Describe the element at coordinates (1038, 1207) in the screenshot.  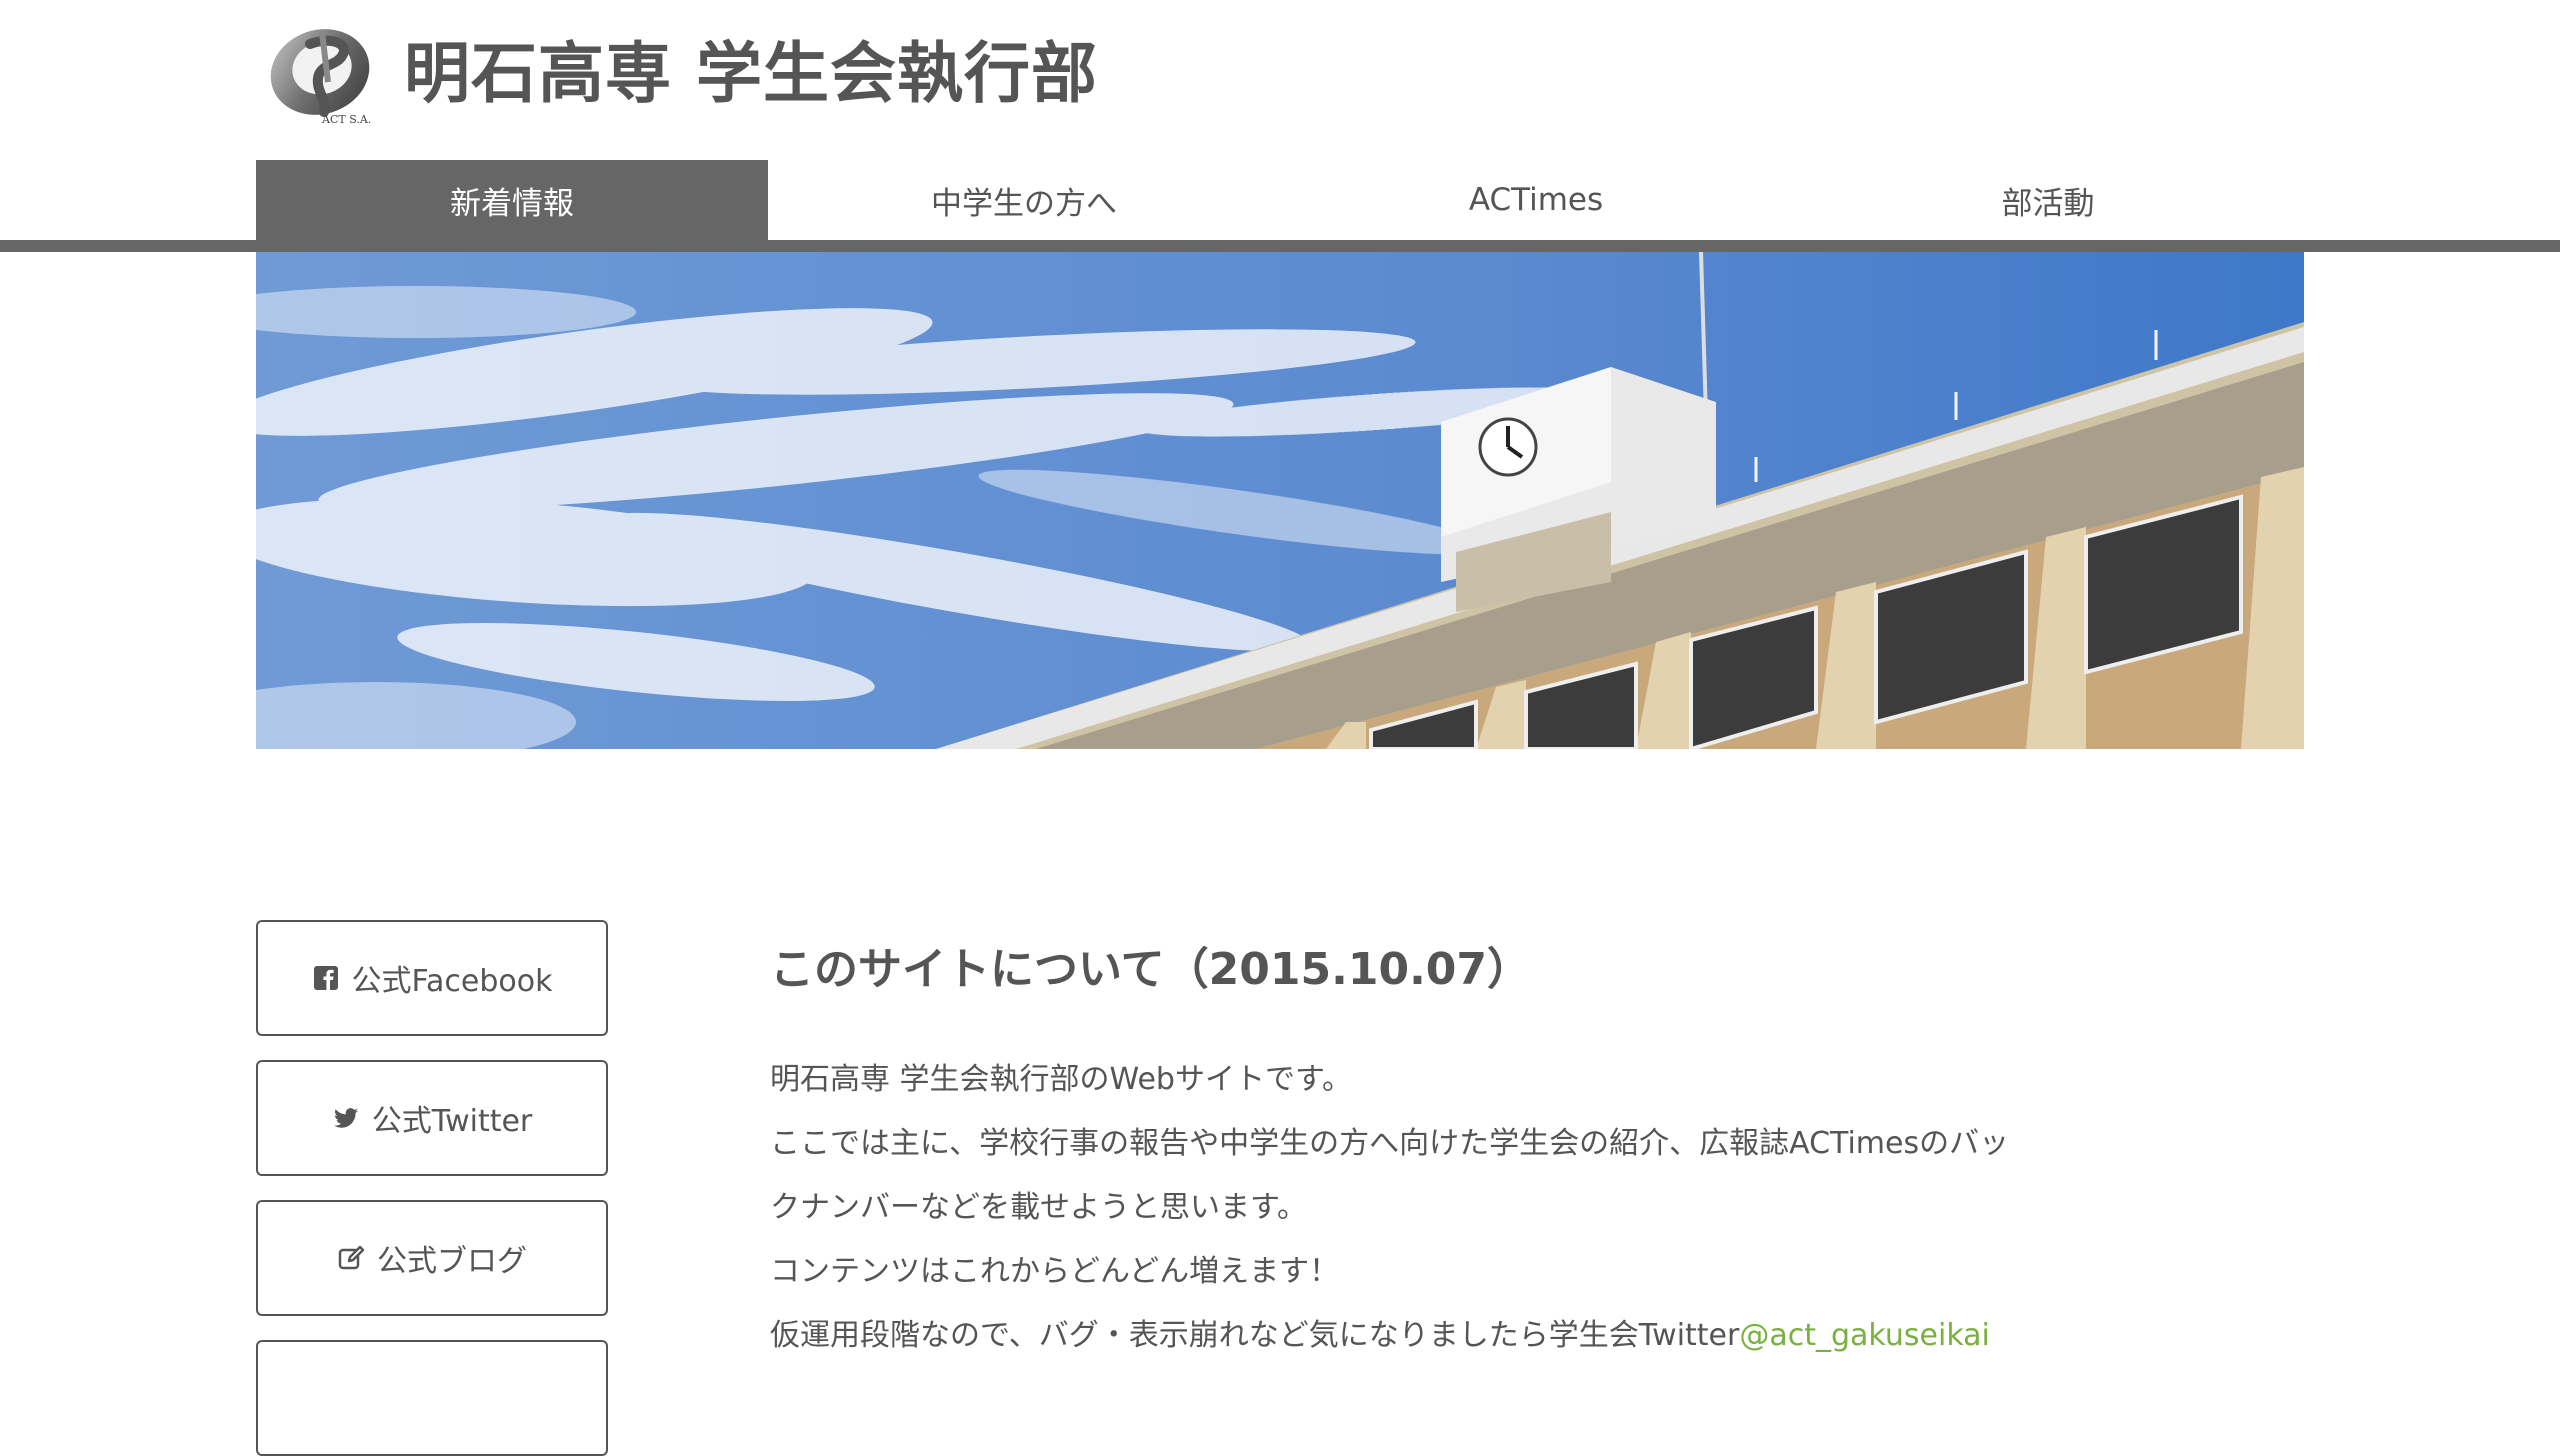
I see `article-line: クナンバーなどを載せようと思います。` at that location.